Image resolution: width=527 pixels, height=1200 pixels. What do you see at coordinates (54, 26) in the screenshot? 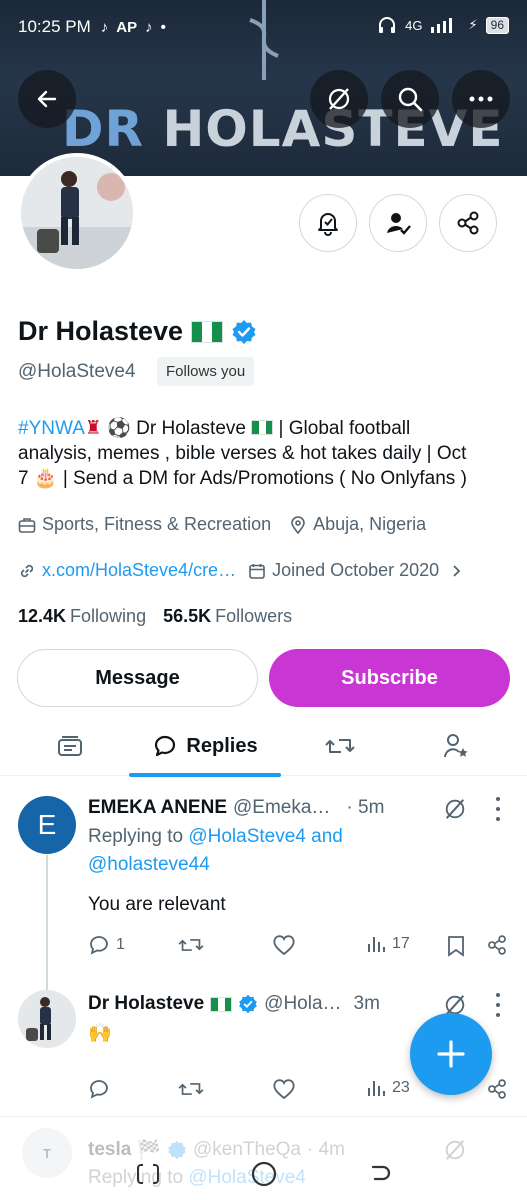
I see `status-time: 10:25 PM` at bounding box center [54, 26].